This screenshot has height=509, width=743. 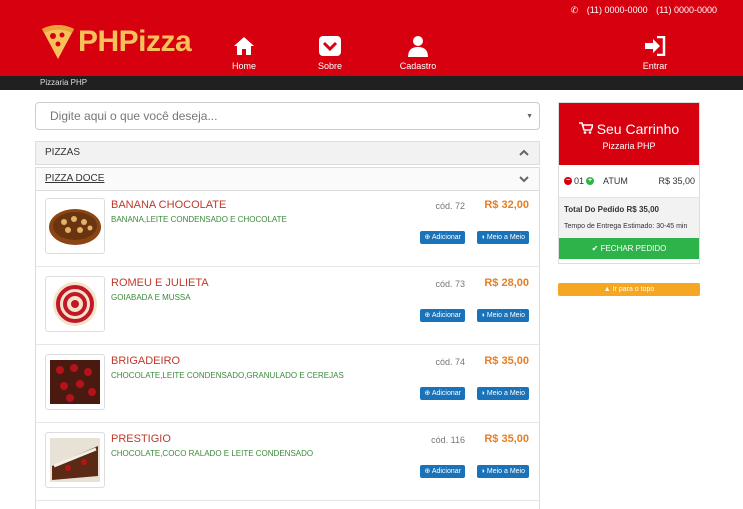 What do you see at coordinates (608, 289) in the screenshot?
I see `arrow-up-icon: ▲` at bounding box center [608, 289].